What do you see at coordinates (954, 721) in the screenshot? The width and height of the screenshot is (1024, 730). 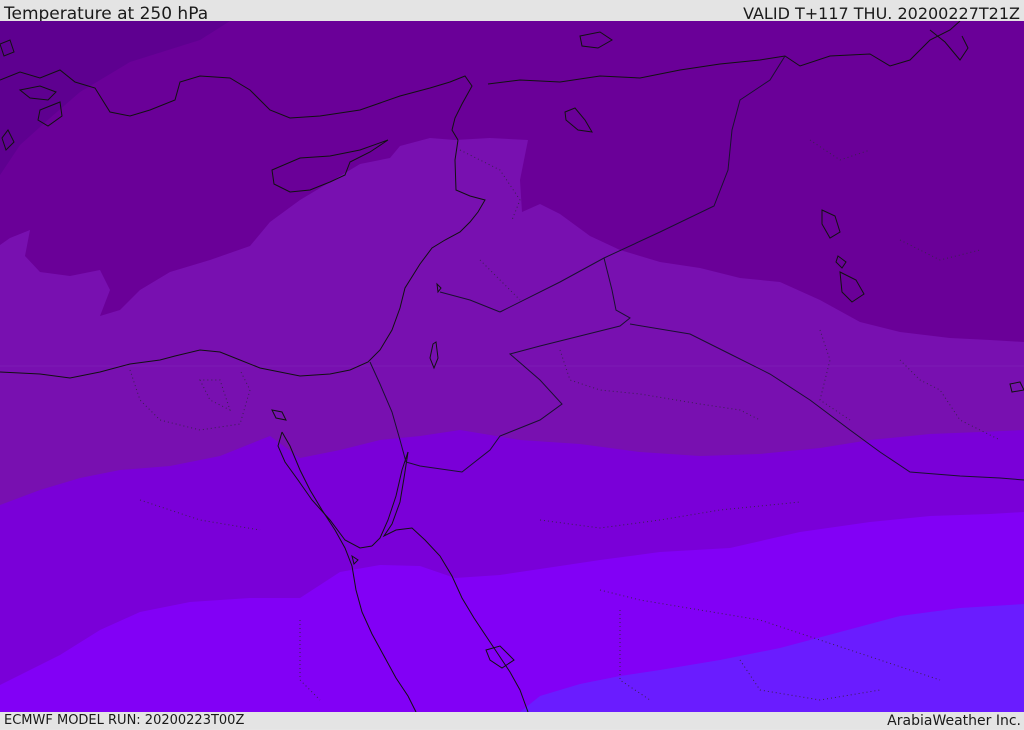 I see `credit-text: ArabiaWeather Inc.` at bounding box center [954, 721].